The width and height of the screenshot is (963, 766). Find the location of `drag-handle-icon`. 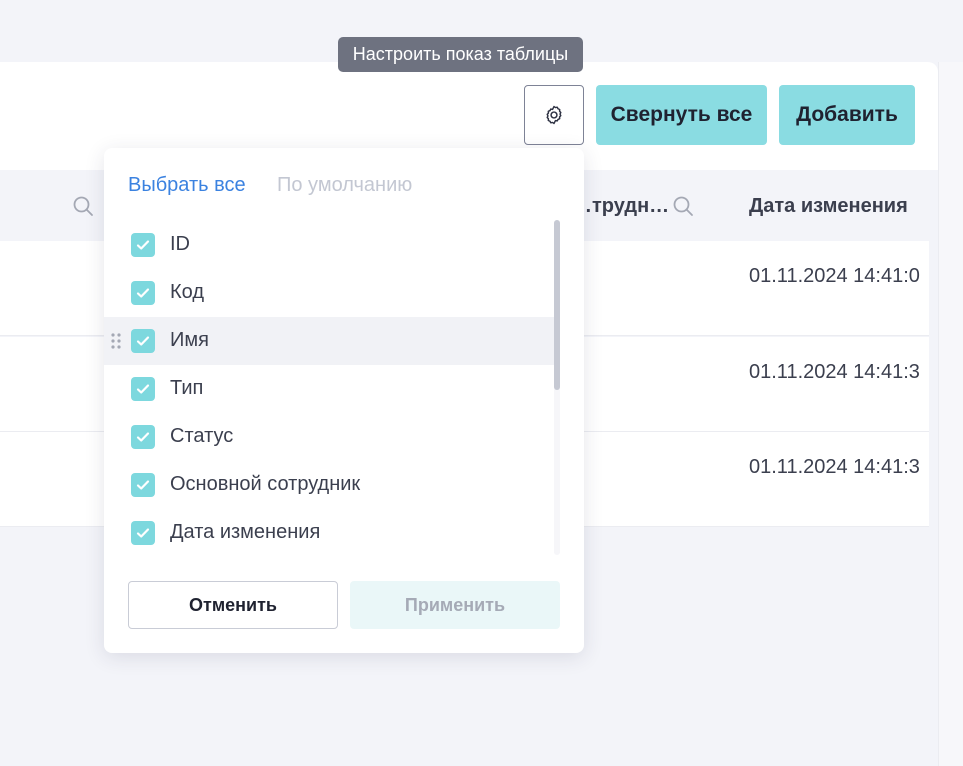

drag-handle-icon is located at coordinates (116, 341).